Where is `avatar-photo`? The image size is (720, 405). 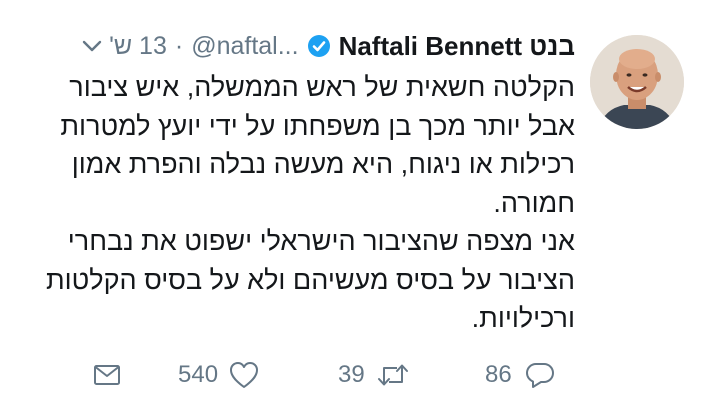 avatar-photo is located at coordinates (637, 82).